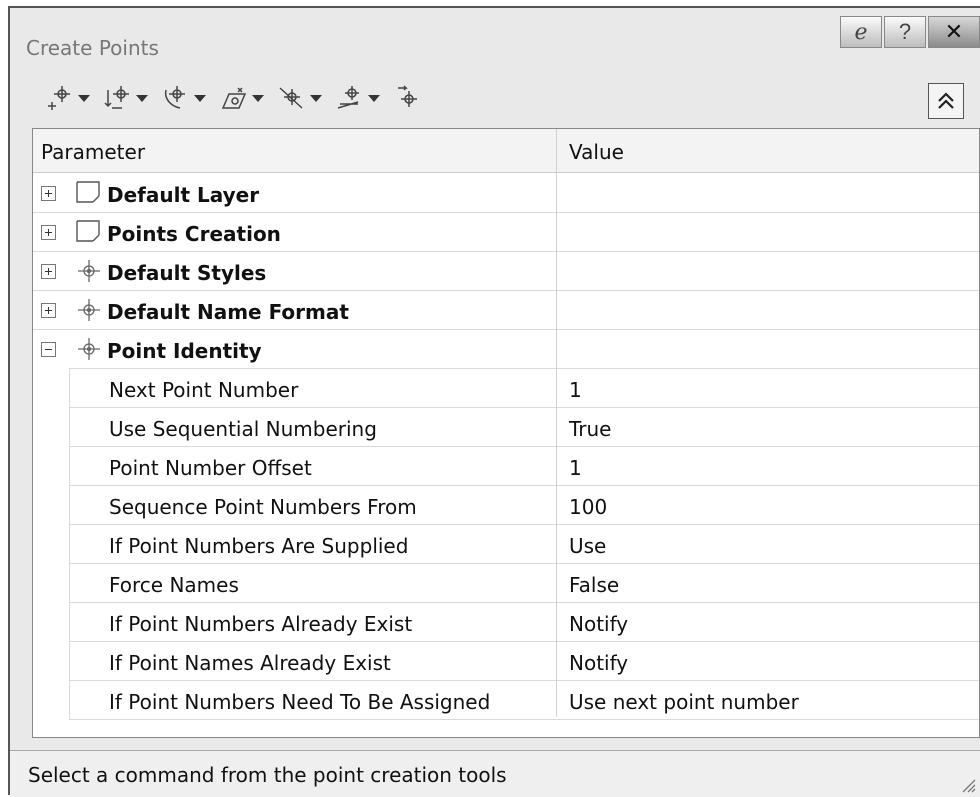 This screenshot has height=797, width=980. I want to click on grid-header: Parameter Value, so click(506, 151).